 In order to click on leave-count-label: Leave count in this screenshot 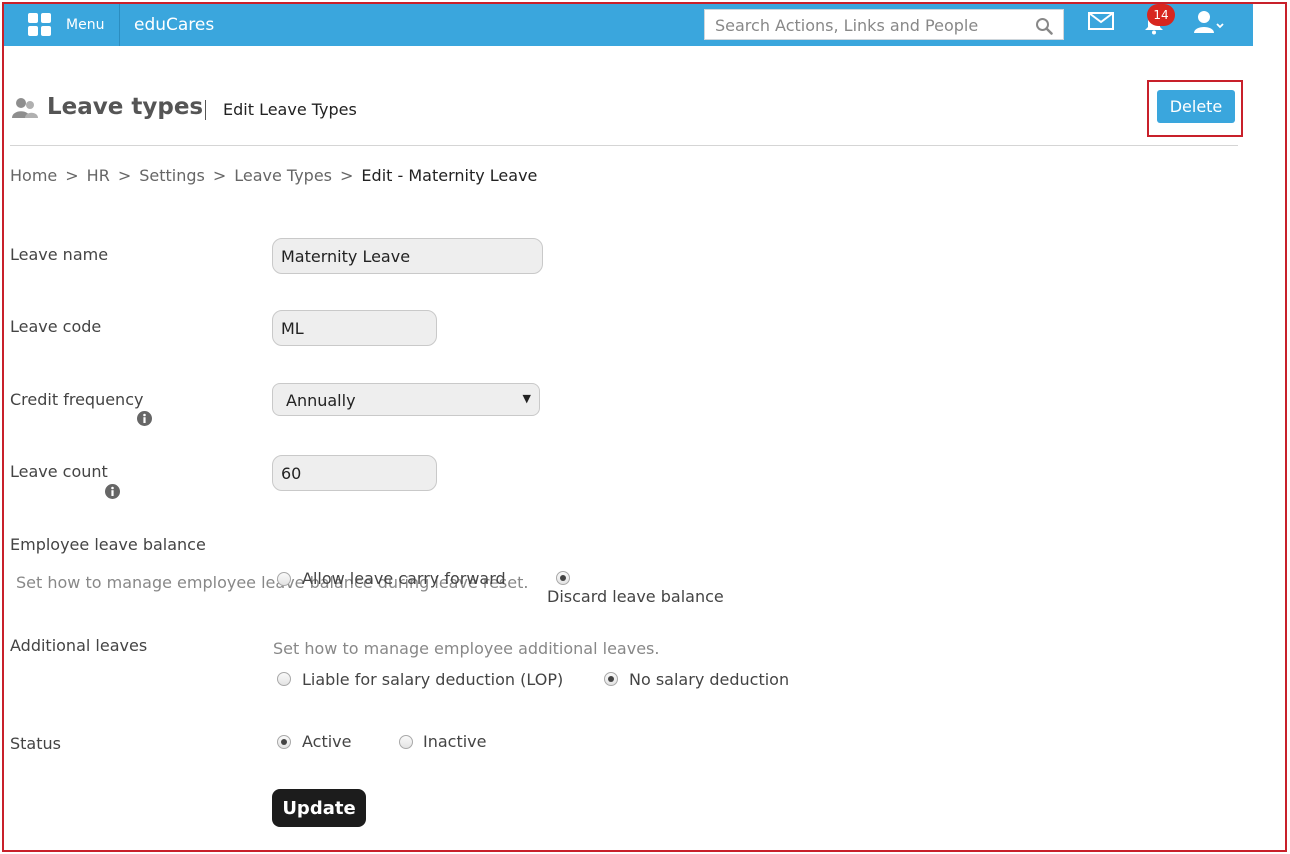, I will do `click(59, 471)`.